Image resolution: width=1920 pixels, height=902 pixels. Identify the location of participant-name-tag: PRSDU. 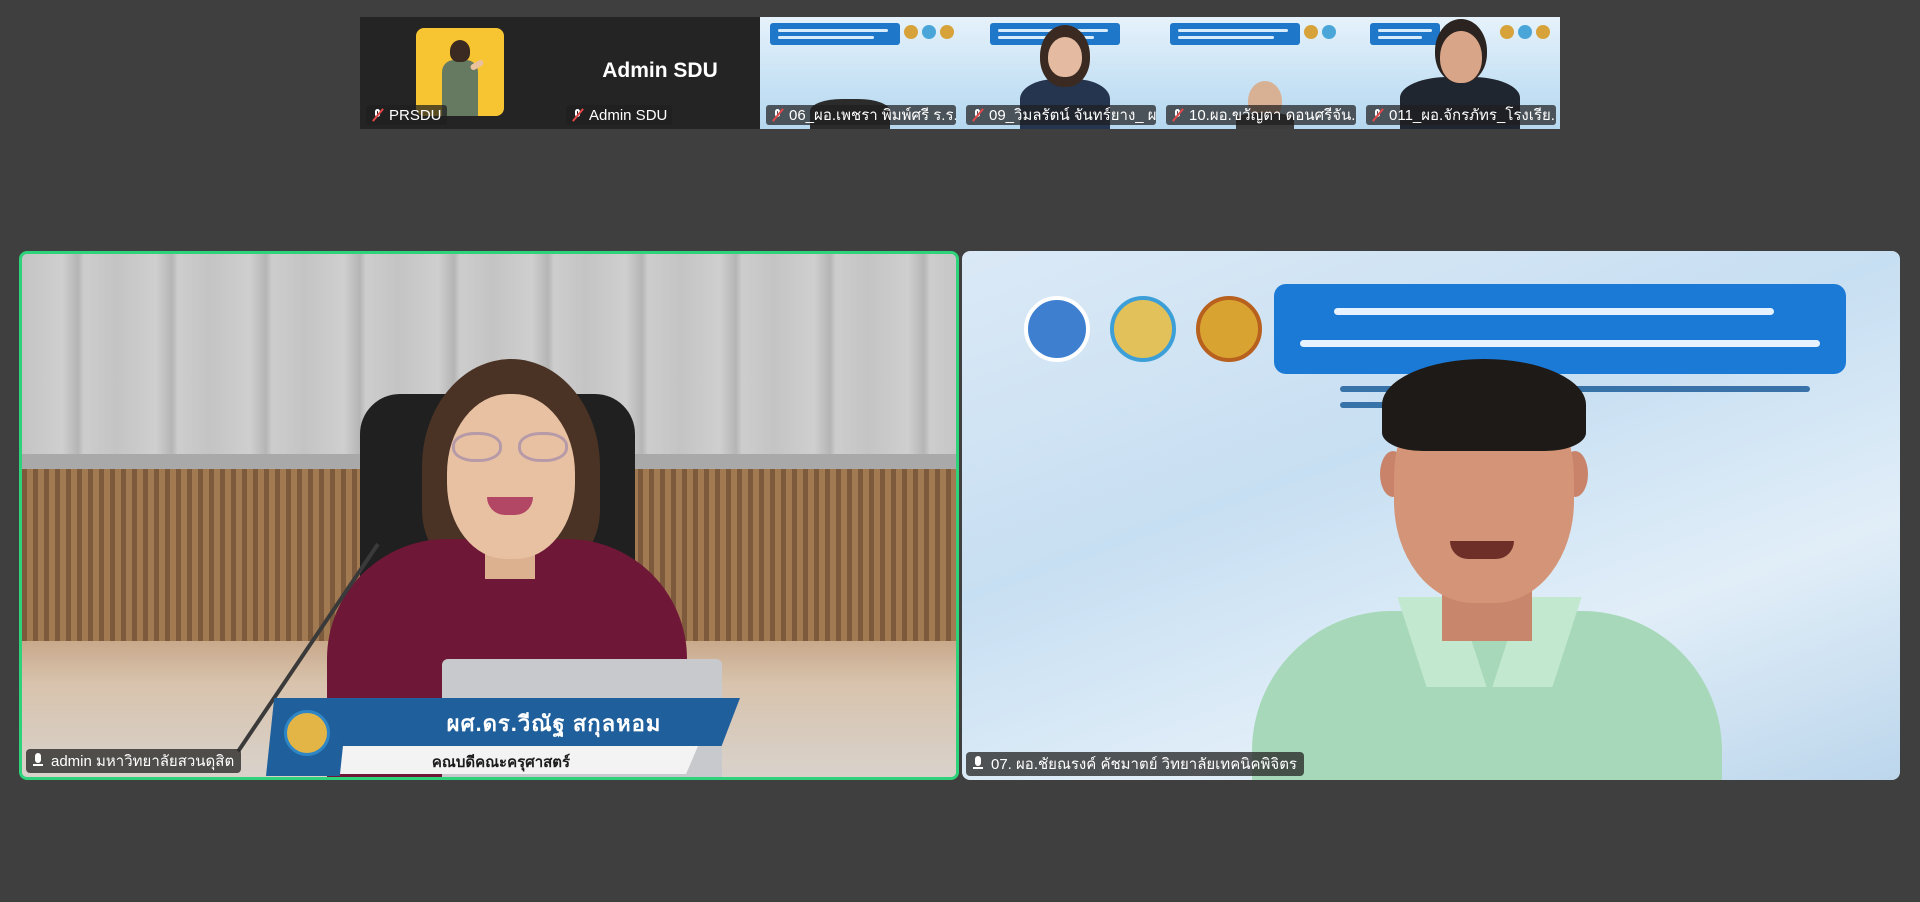
(406, 115).